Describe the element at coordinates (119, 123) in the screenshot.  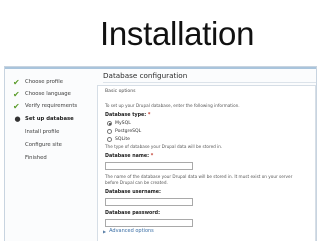
I see `db-type-option-mysql: MySQL` at that location.